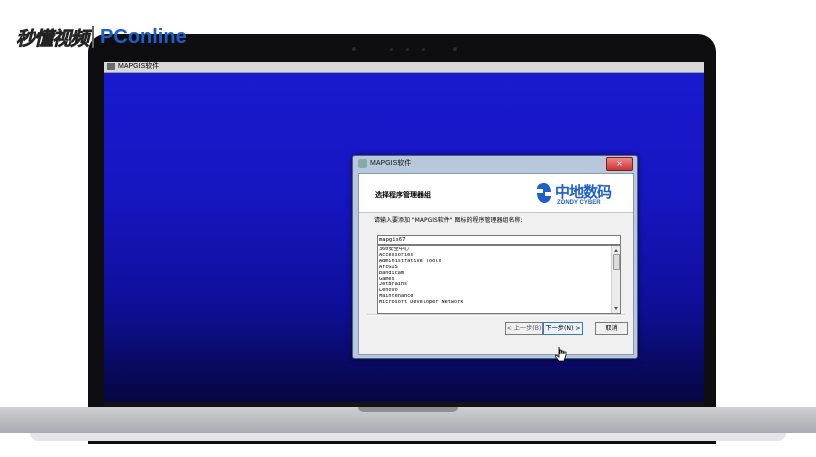 The height and width of the screenshot is (457, 816). I want to click on laptop-base-shadow, so click(408, 437).